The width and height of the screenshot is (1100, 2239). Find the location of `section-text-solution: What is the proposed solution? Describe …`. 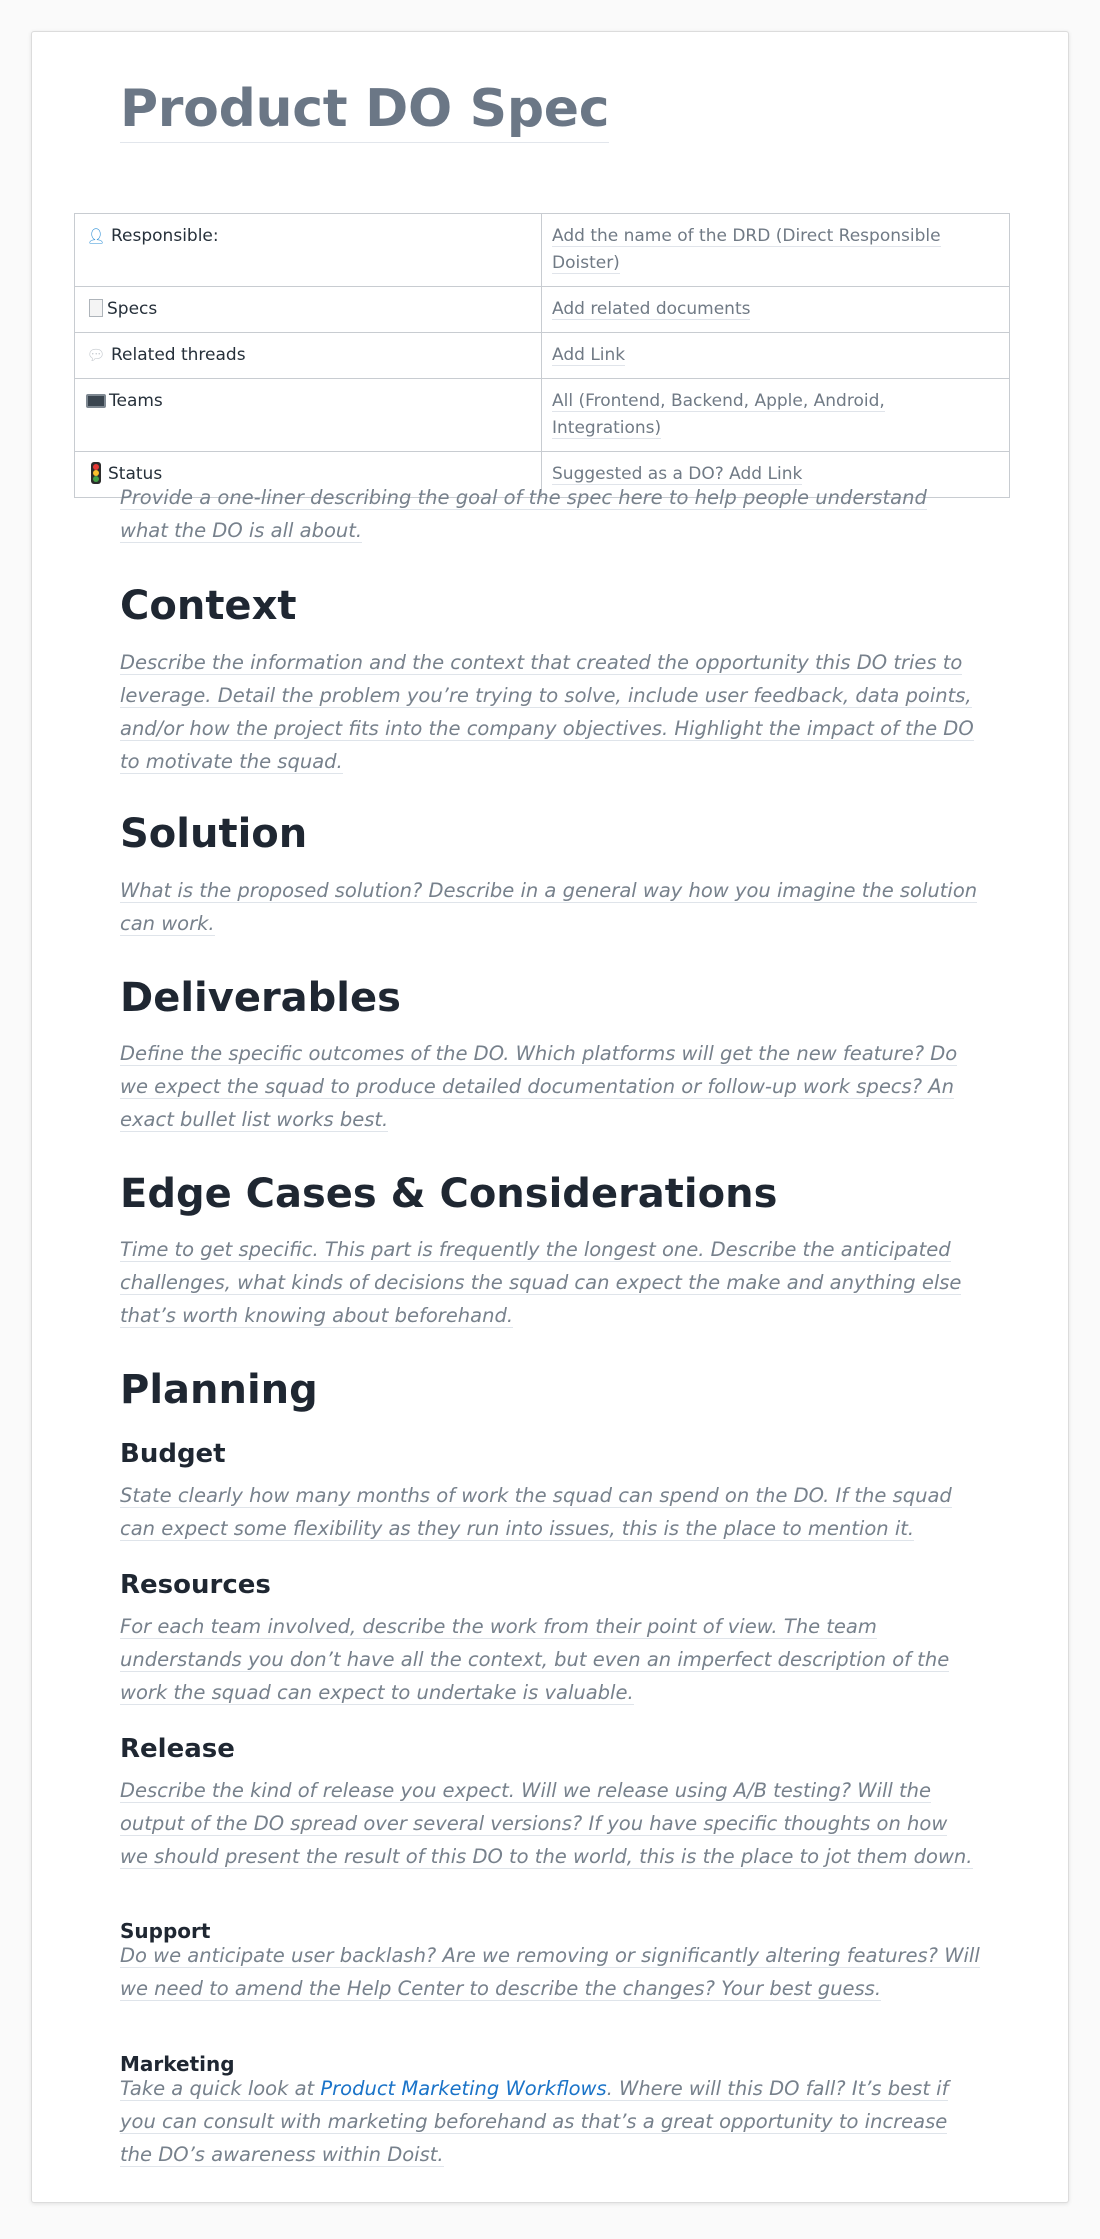

section-text-solution: What is the proposed solution? Describe … is located at coordinates (550, 907).